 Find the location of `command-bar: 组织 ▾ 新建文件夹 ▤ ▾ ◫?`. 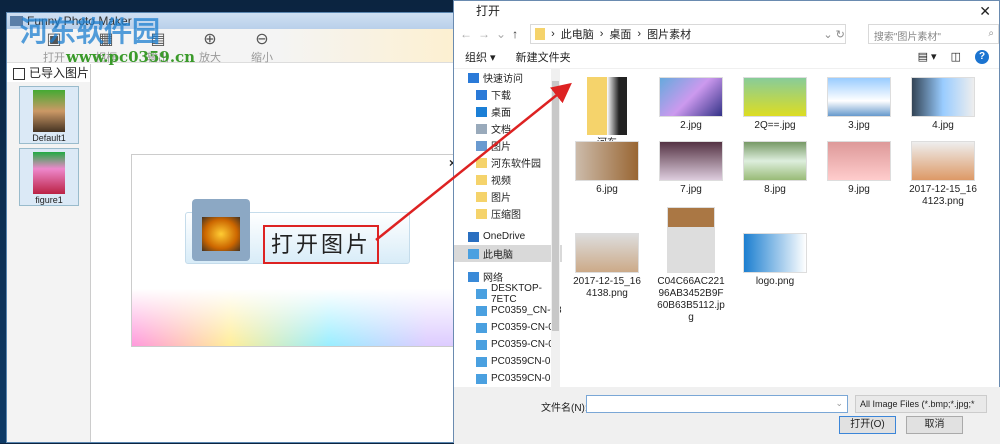

command-bar: 组织 ▾ 新建文件夹 ▤ ▾ ◫? is located at coordinates (726, 57).